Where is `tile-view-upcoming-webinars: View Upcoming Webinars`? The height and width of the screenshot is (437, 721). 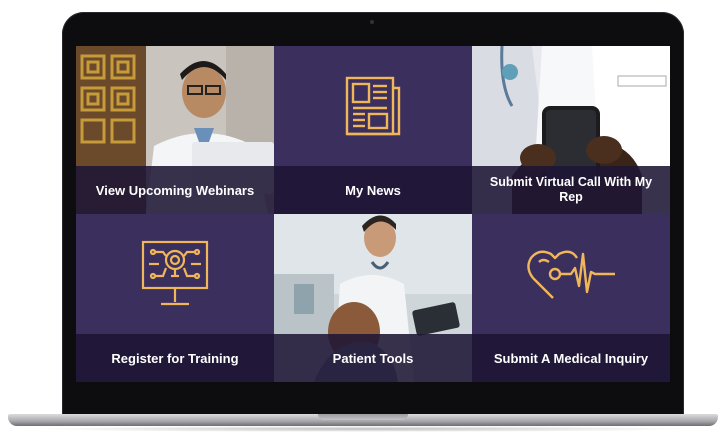
tile-view-upcoming-webinars: View Upcoming Webinars is located at coordinates (175, 130).